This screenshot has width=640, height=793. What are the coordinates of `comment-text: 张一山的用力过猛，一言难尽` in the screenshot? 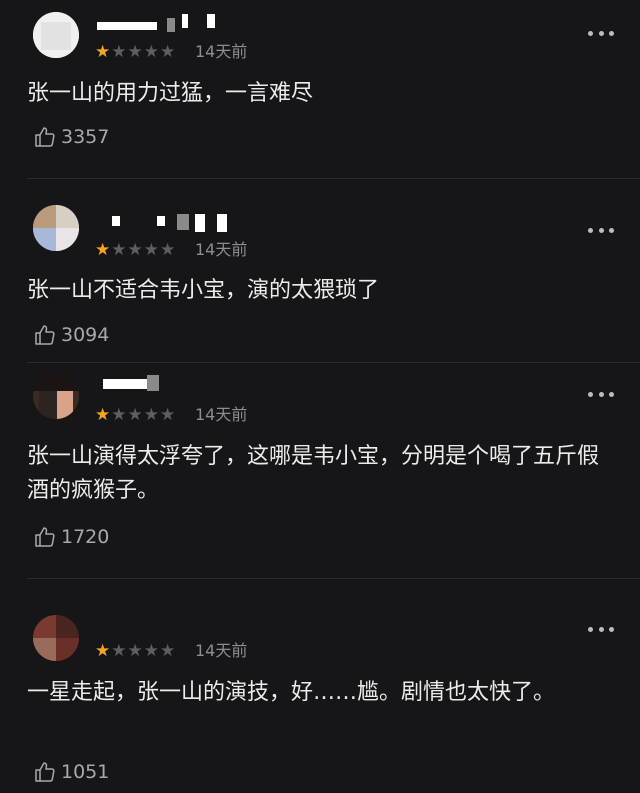 It's located at (170, 93).